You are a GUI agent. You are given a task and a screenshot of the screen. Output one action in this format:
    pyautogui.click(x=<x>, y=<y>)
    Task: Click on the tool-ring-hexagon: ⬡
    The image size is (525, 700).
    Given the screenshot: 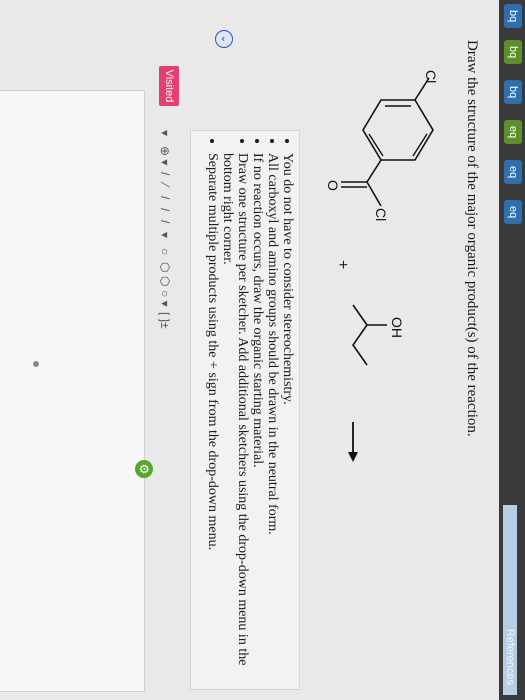 What is the action you would take?
    pyautogui.click(x=165, y=267)
    